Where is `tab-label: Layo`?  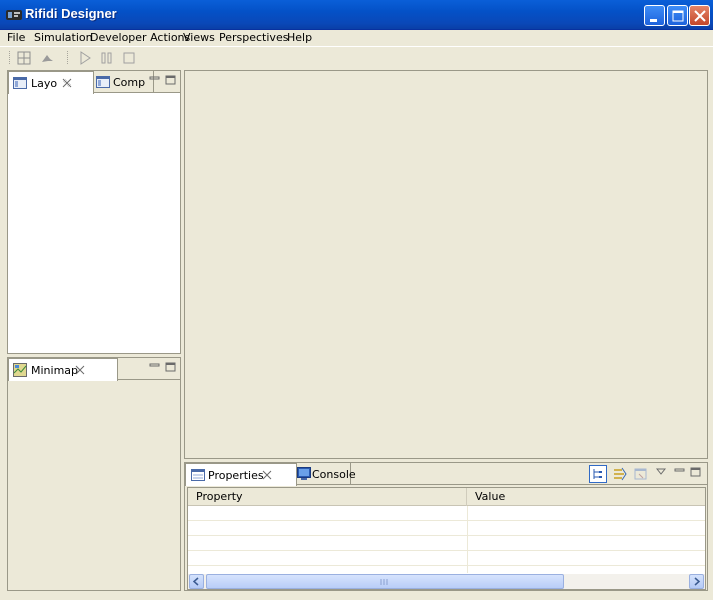 tab-label: Layo is located at coordinates (44, 83).